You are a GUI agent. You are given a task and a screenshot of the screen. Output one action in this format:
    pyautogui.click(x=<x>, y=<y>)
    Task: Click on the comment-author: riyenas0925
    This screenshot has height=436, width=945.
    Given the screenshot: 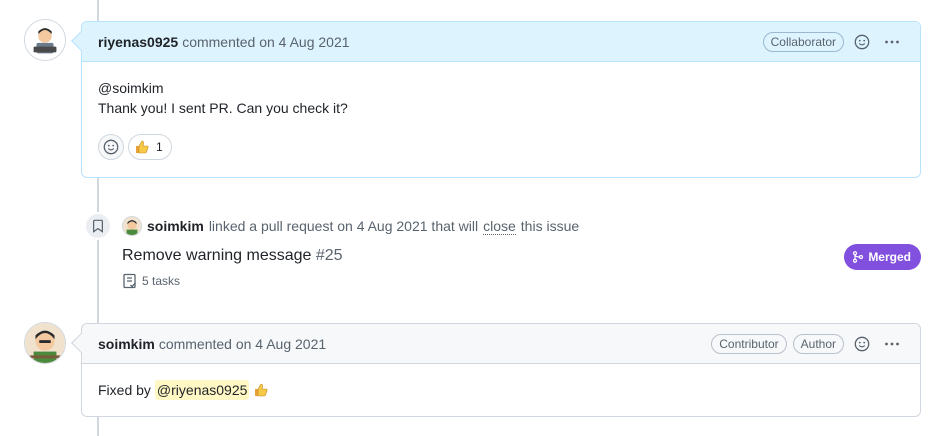 What is the action you would take?
    pyautogui.click(x=138, y=42)
    